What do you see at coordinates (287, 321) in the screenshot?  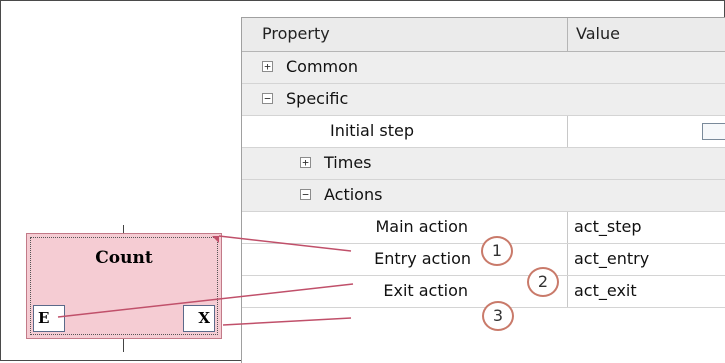 I see `connector-exit` at bounding box center [287, 321].